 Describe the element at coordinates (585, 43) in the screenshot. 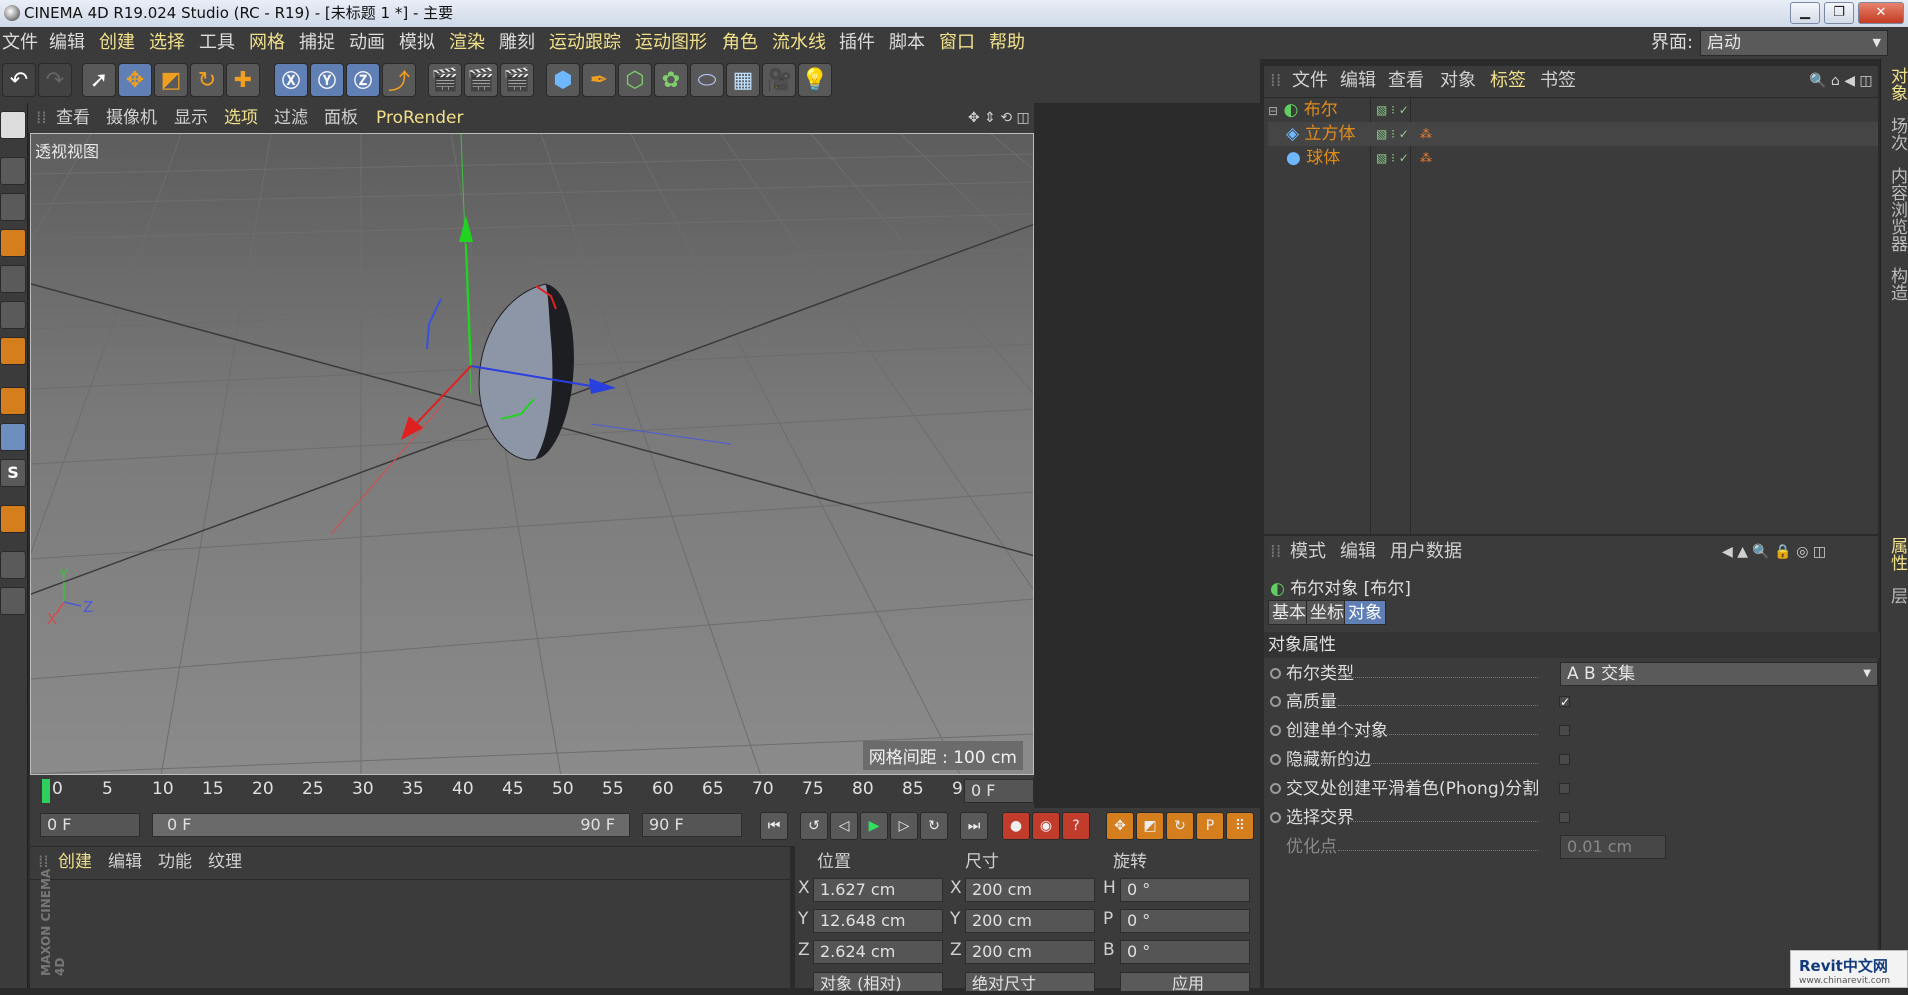

I see `menu-motion-tracking: 运动跟踪` at that location.